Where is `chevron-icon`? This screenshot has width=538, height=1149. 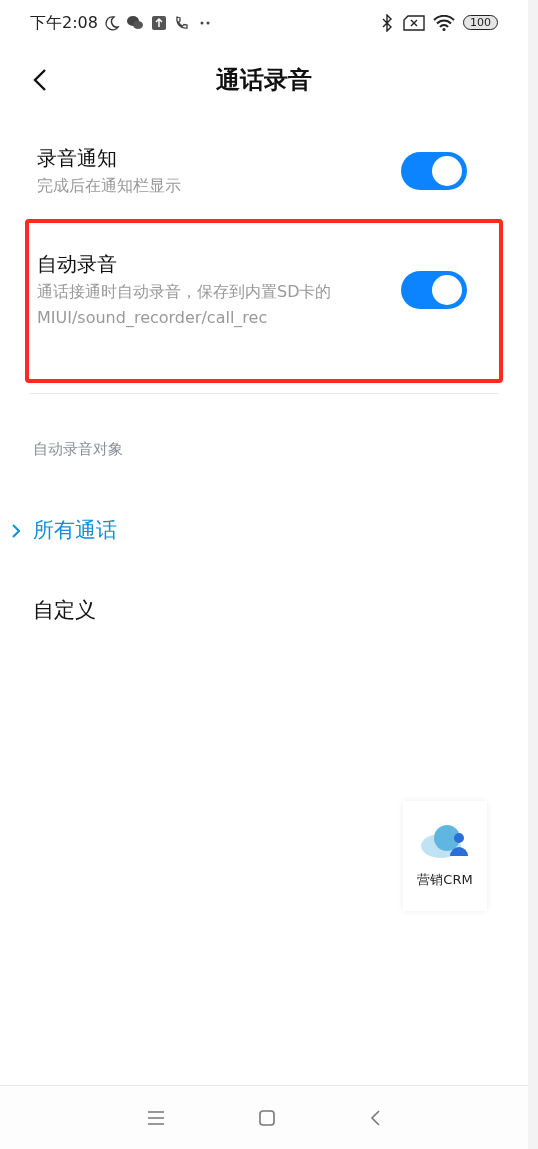
chevron-icon is located at coordinates (16, 530).